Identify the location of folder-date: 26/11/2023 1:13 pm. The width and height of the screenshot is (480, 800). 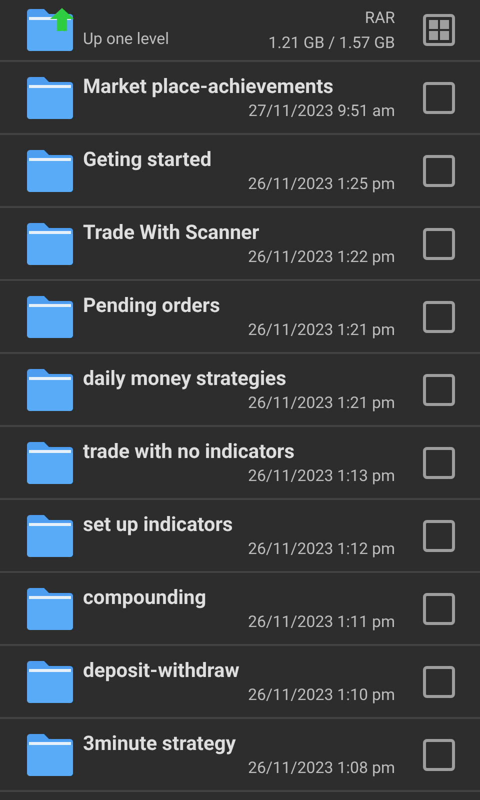
(321, 475).